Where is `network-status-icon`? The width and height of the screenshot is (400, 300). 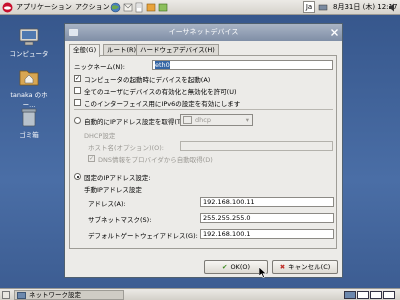
network-status-icon is located at coordinates (323, 7).